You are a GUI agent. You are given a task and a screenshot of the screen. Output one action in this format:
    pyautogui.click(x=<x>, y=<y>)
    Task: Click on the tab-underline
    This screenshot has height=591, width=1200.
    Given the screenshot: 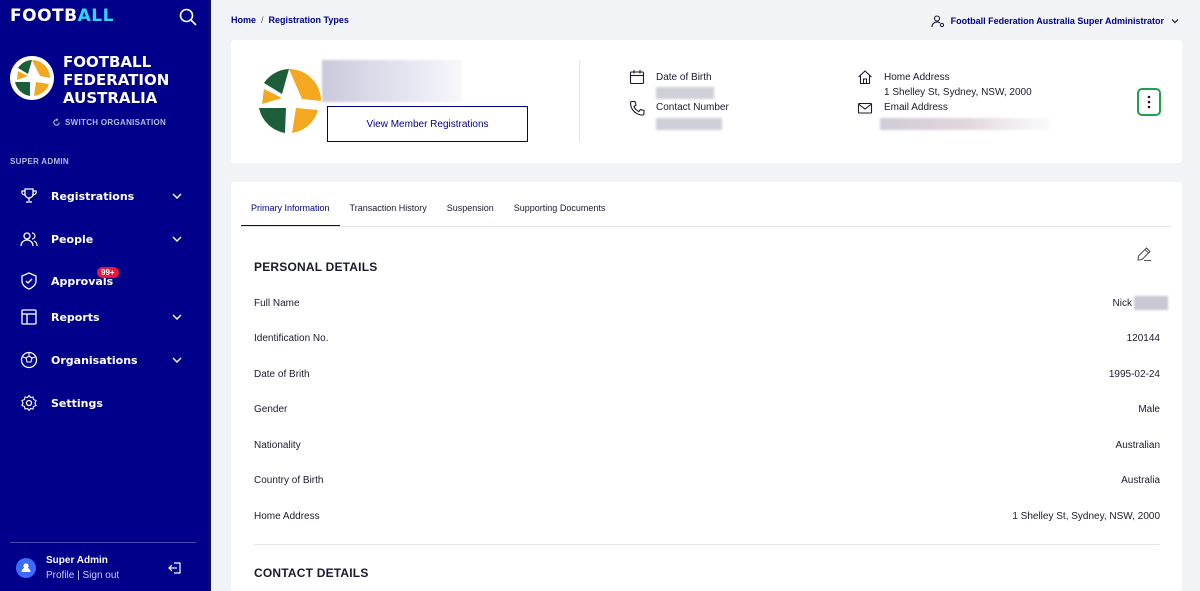 What is the action you would take?
    pyautogui.click(x=706, y=226)
    